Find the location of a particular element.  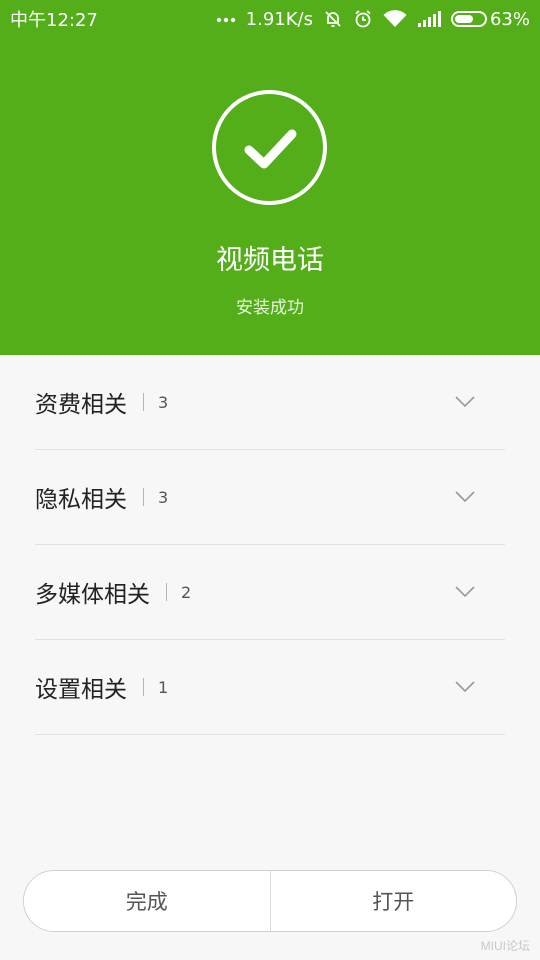

permission-row-multimedia: 多媒体相关 2 is located at coordinates (270, 592).